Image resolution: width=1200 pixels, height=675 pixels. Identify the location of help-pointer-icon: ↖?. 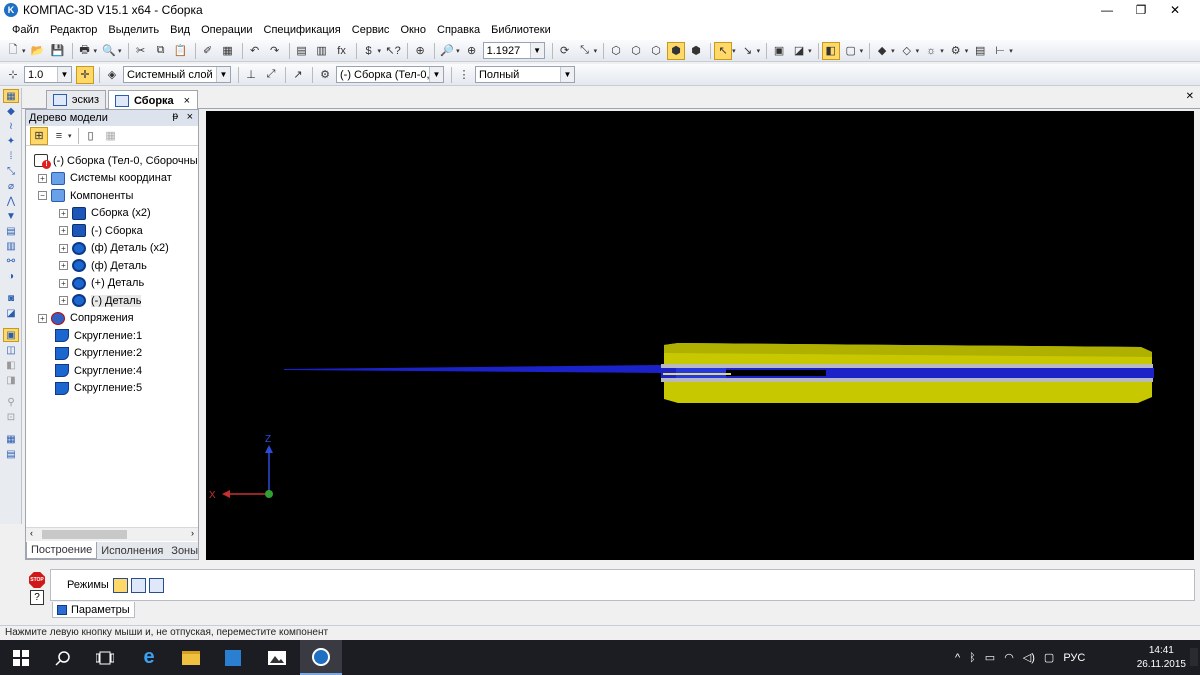
(393, 51).